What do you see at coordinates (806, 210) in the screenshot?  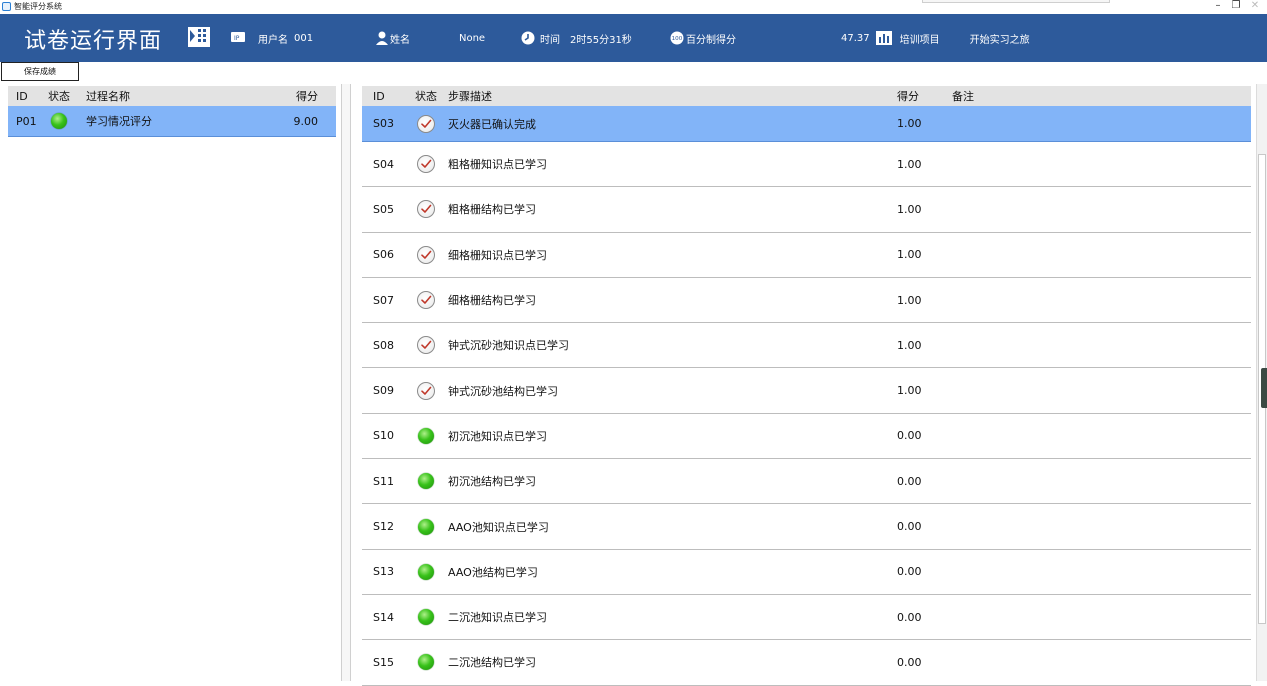 I see `step-row: S05 粗格栅结构已学习 1.00` at bounding box center [806, 210].